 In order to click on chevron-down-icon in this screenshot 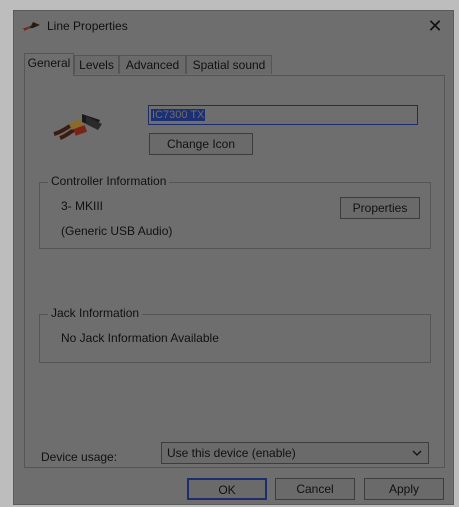, I will do `click(417, 453)`.